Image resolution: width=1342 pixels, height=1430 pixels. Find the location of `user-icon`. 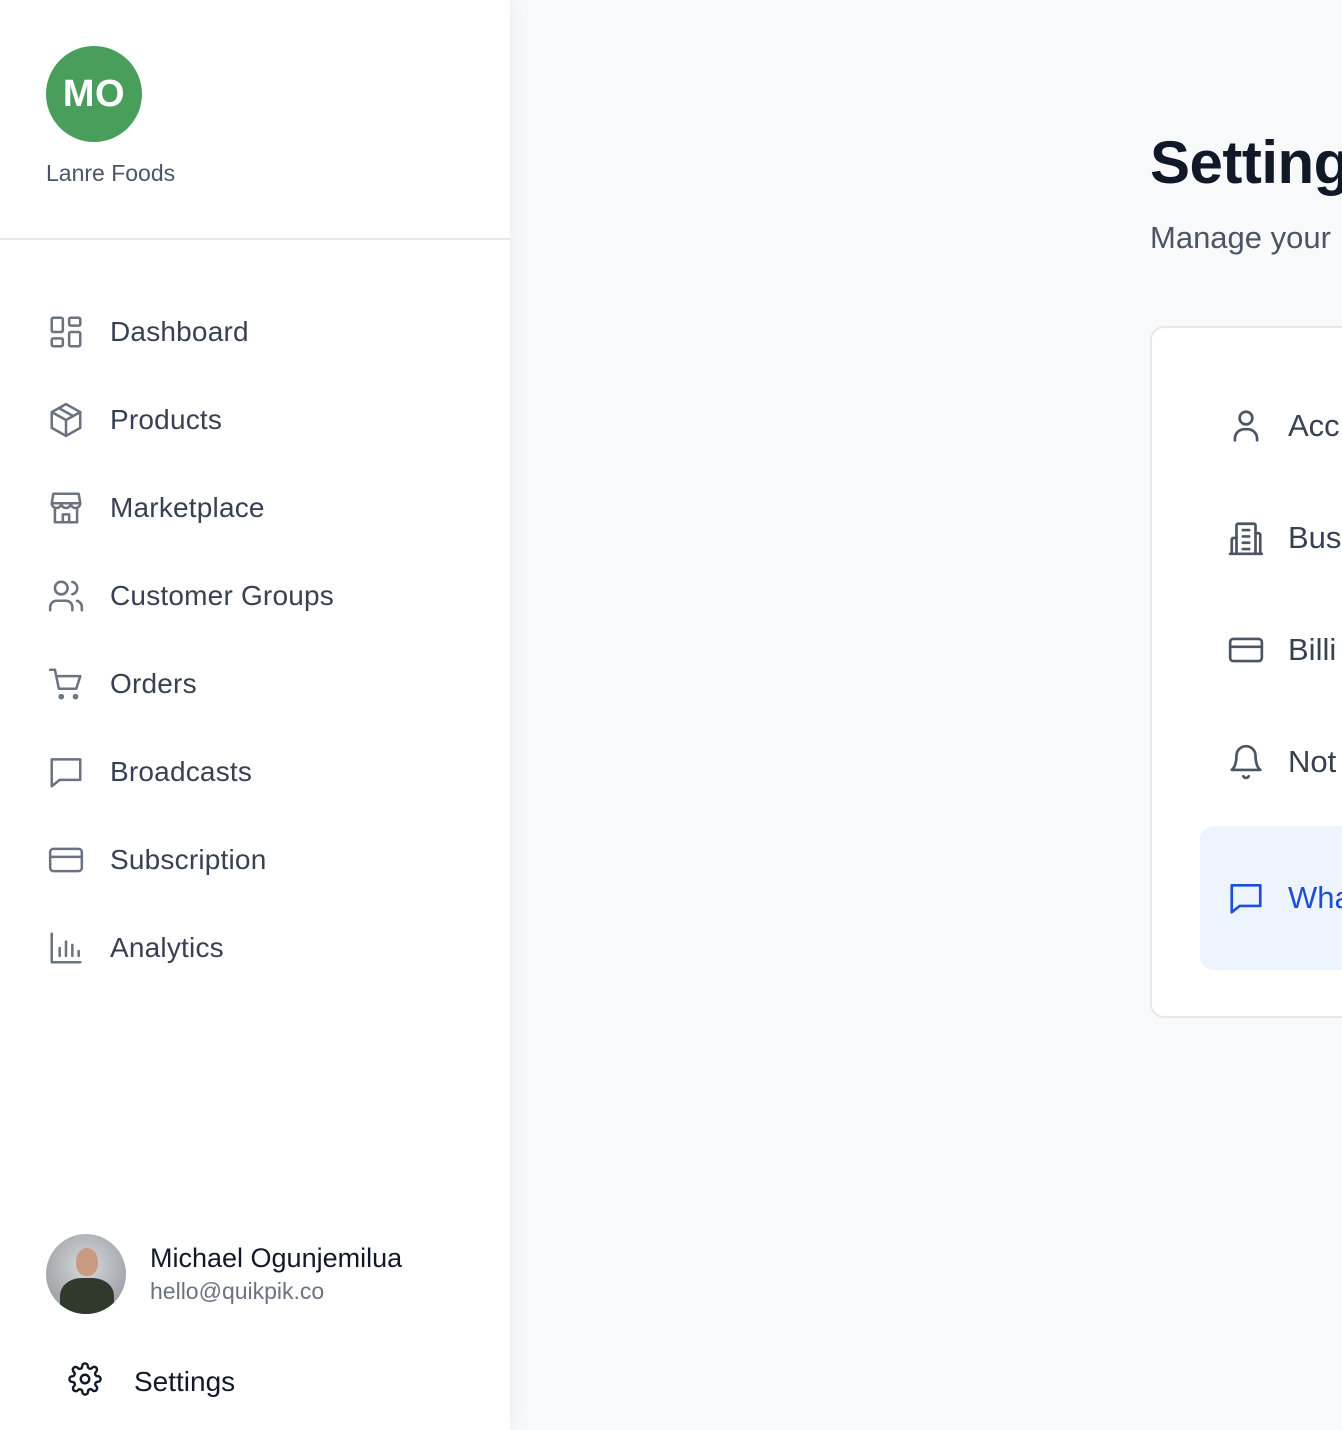

user-icon is located at coordinates (1246, 426).